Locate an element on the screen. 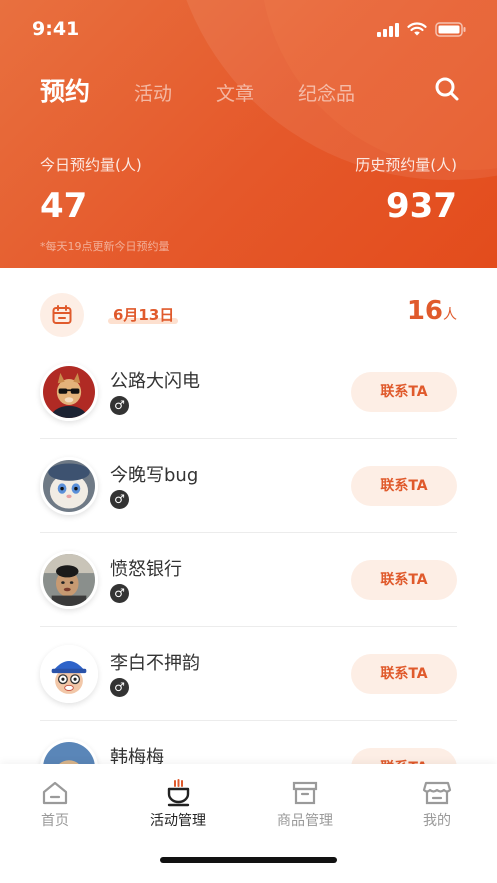 The image size is (497, 883). user-name: 今晚写bug is located at coordinates (154, 475).